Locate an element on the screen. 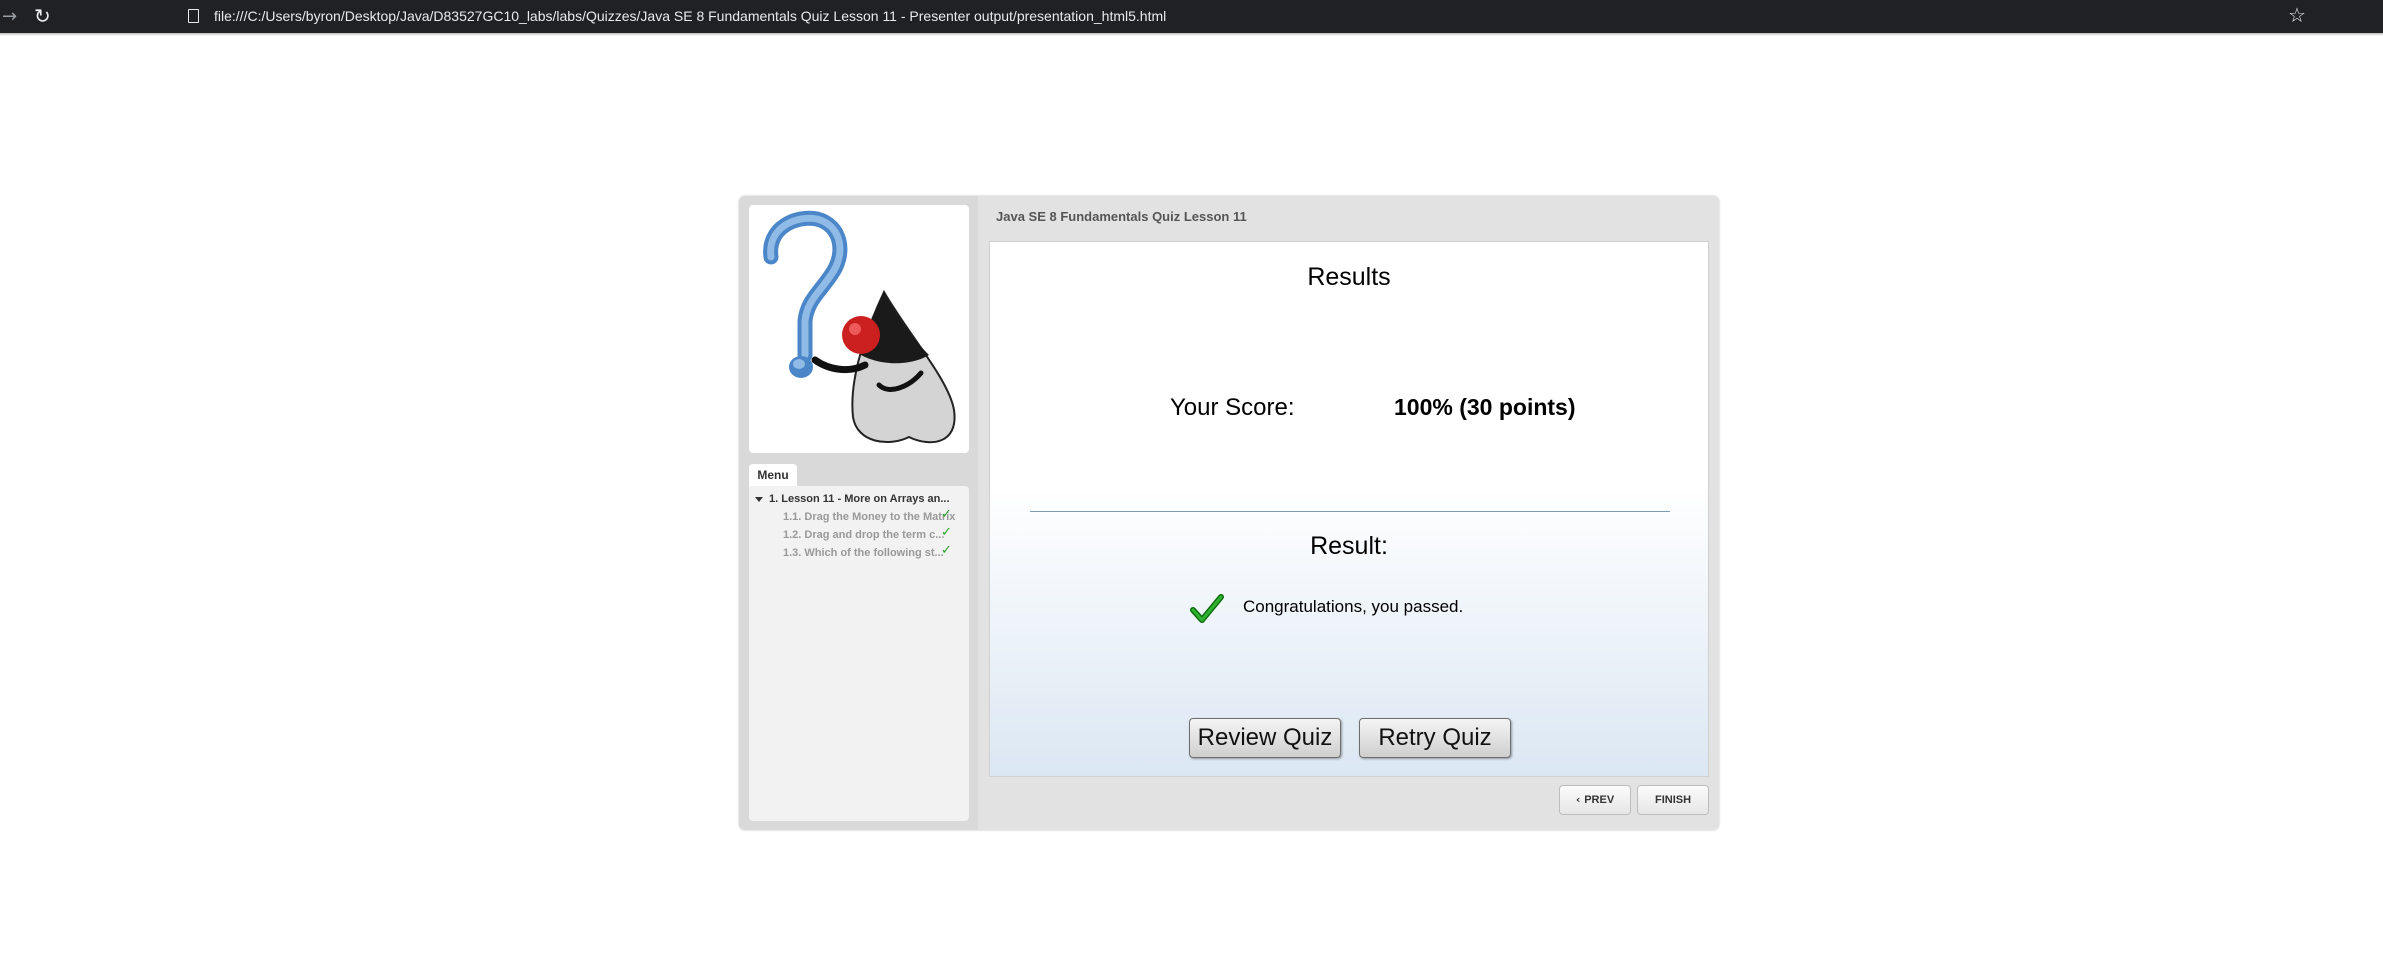  prev-button: ‹ PREV is located at coordinates (1595, 800).